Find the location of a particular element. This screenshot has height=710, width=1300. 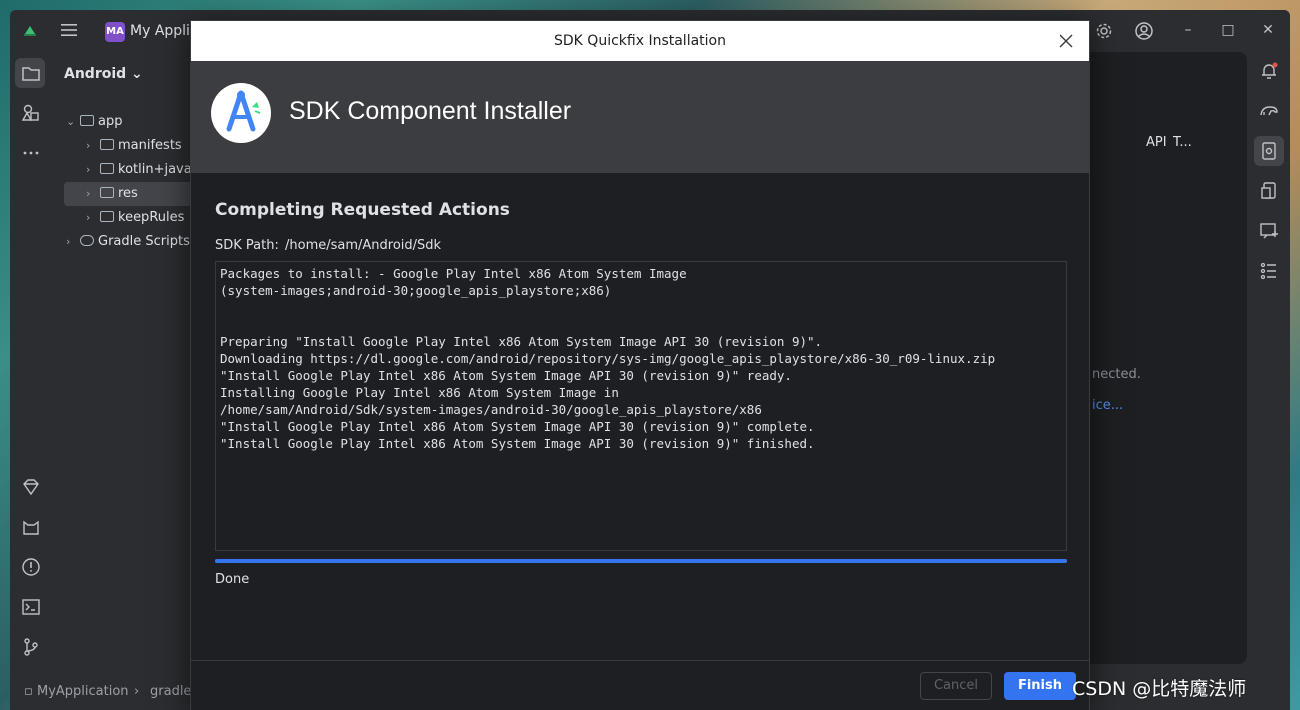

tree-item-label: Gradle Scripts is located at coordinates (144, 241).